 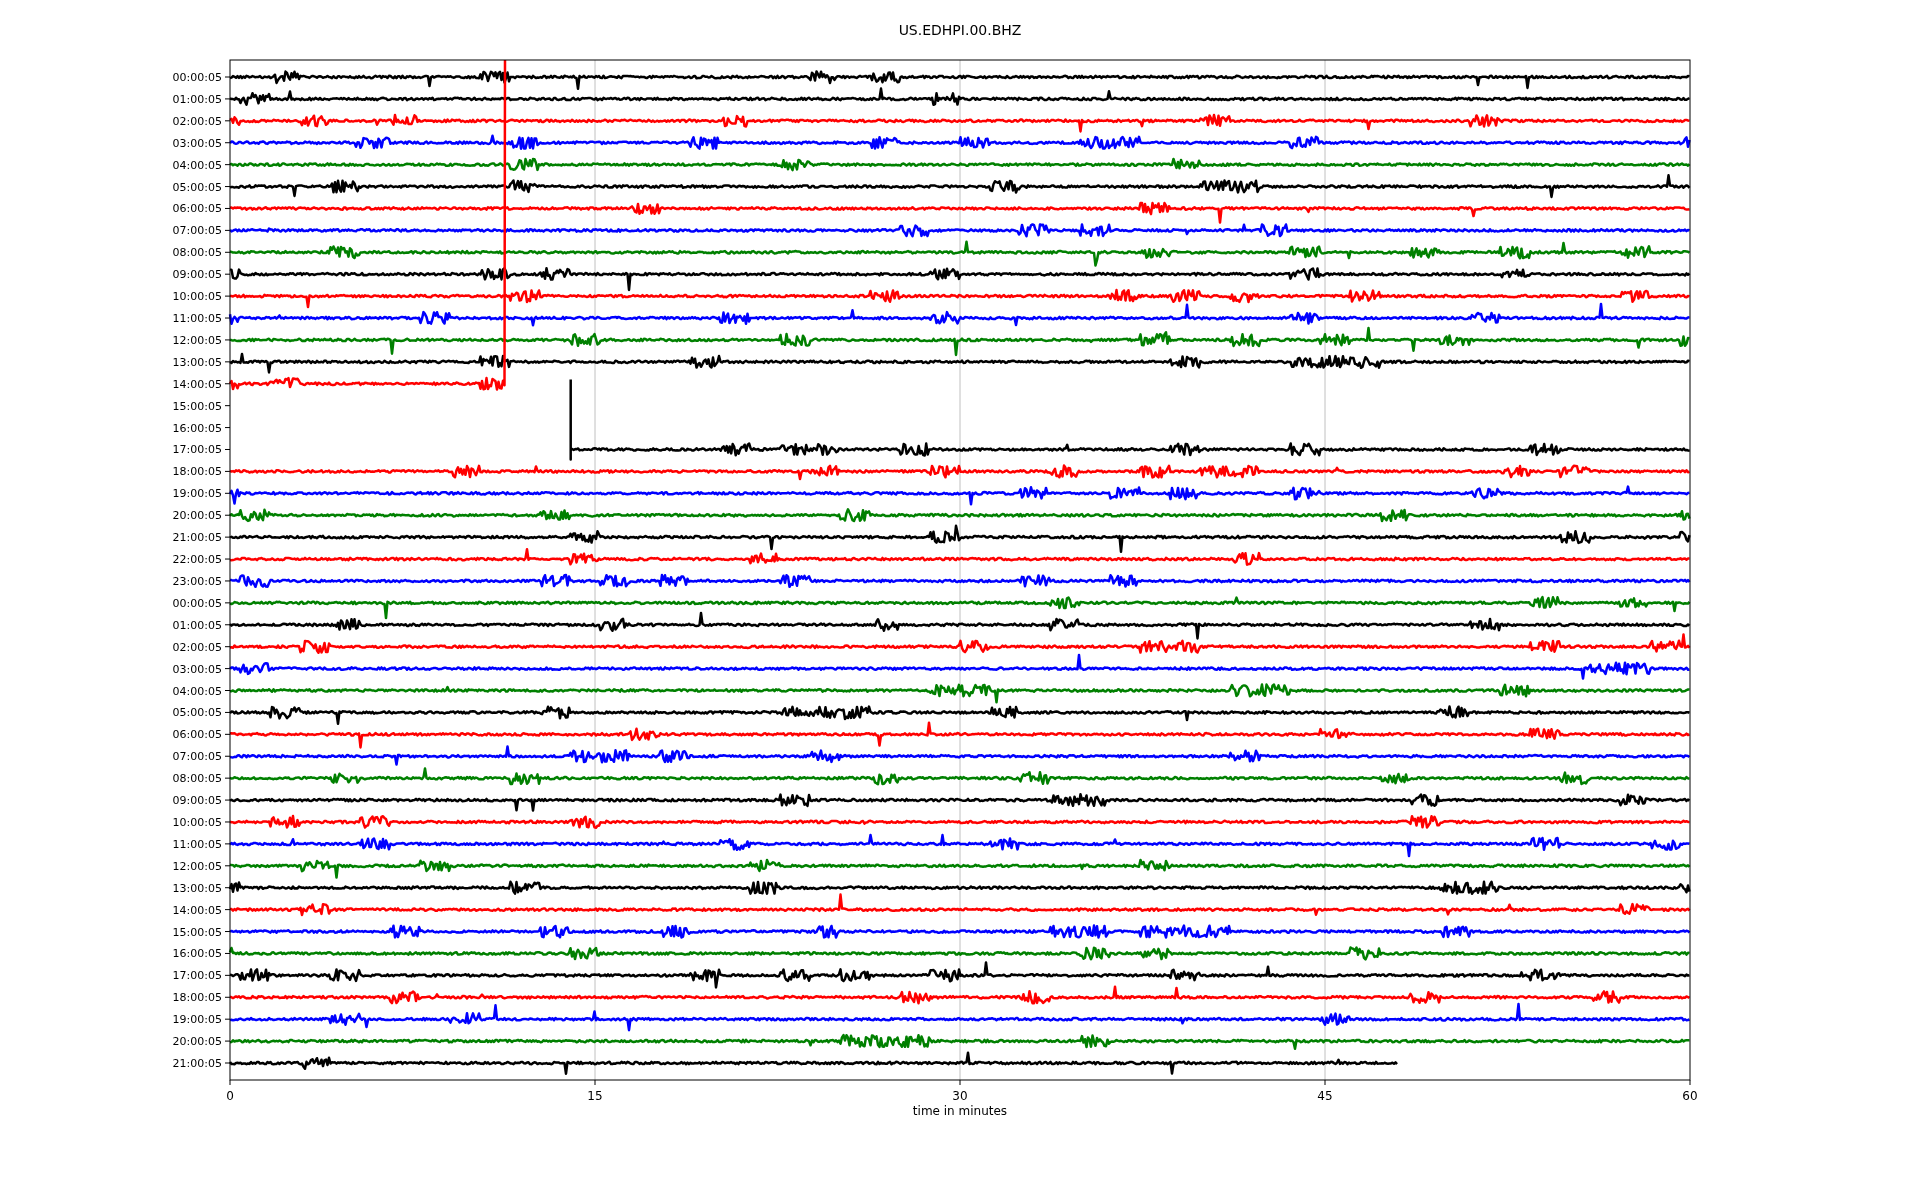 What do you see at coordinates (1690, 1096) in the screenshot?
I see `x-tick-label: 60` at bounding box center [1690, 1096].